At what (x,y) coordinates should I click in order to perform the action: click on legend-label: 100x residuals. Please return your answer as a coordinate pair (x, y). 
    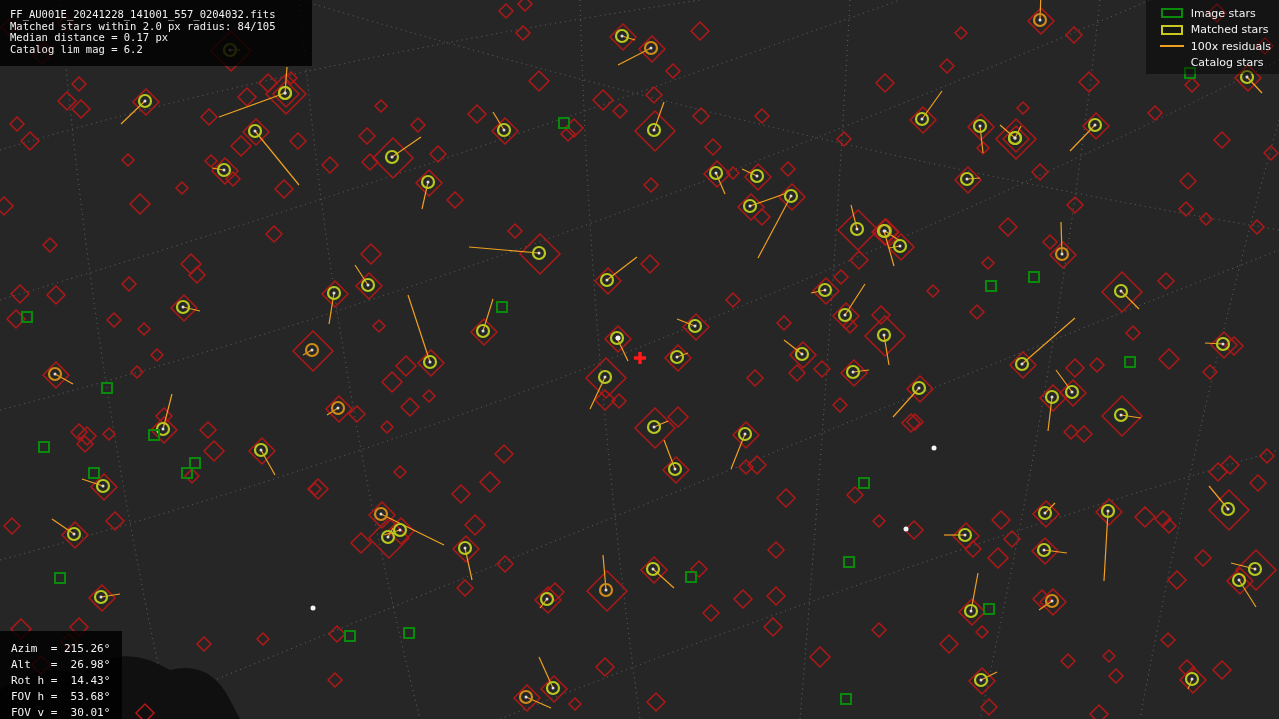
    Looking at the image, I should click on (1230, 46).